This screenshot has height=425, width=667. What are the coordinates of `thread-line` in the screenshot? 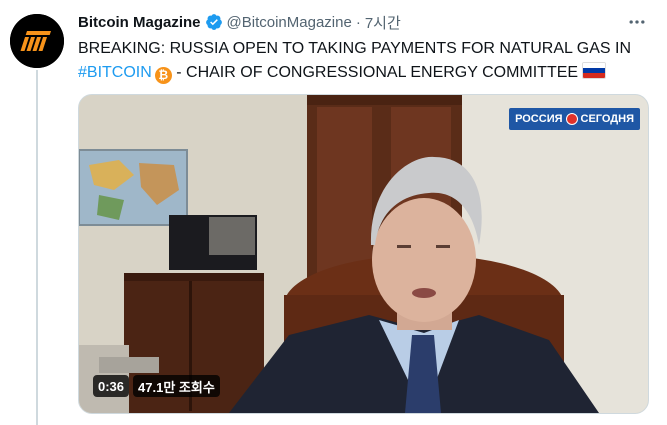 It's located at (37, 247).